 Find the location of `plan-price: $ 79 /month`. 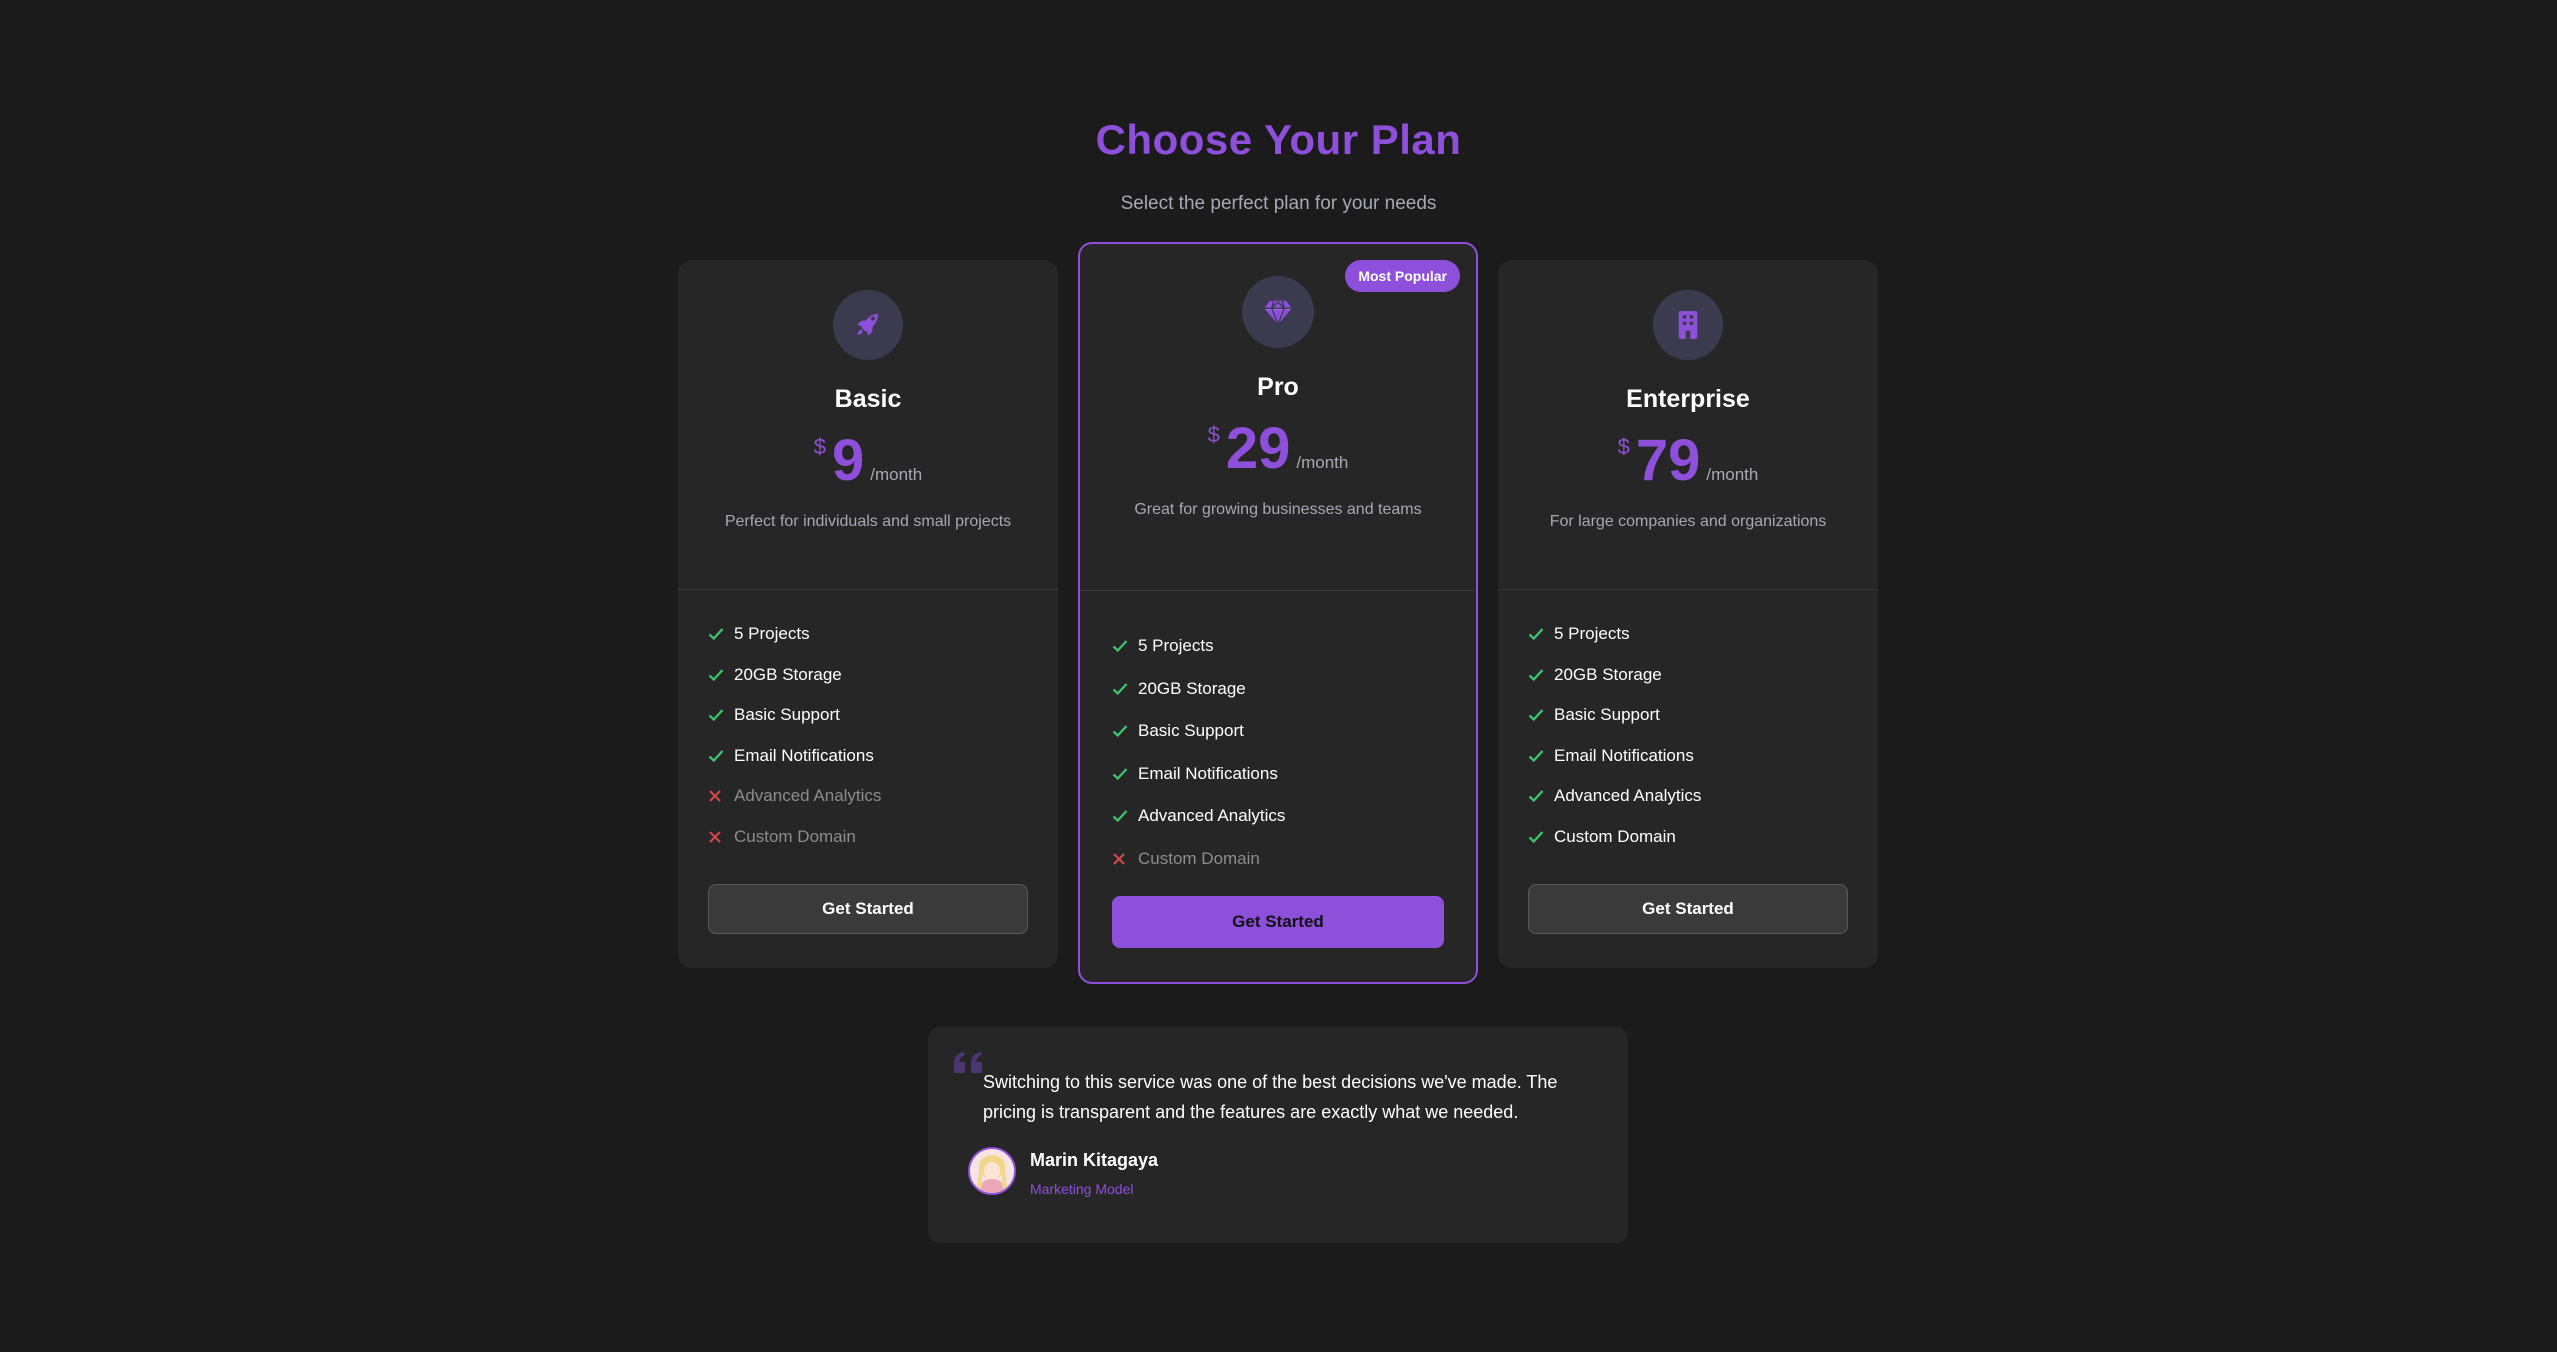

plan-price: $ 79 /month is located at coordinates (1688, 461).